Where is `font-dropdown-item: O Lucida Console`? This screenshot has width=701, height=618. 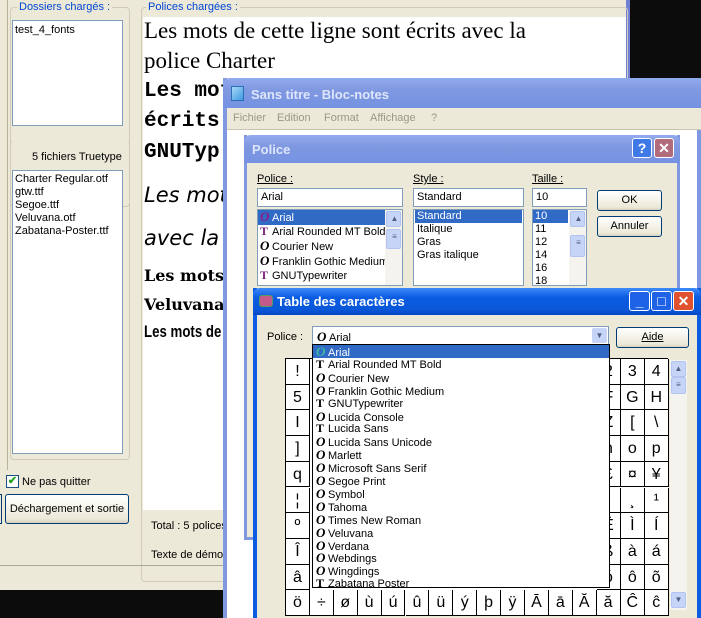 font-dropdown-item: O Lucida Console is located at coordinates (461, 417).